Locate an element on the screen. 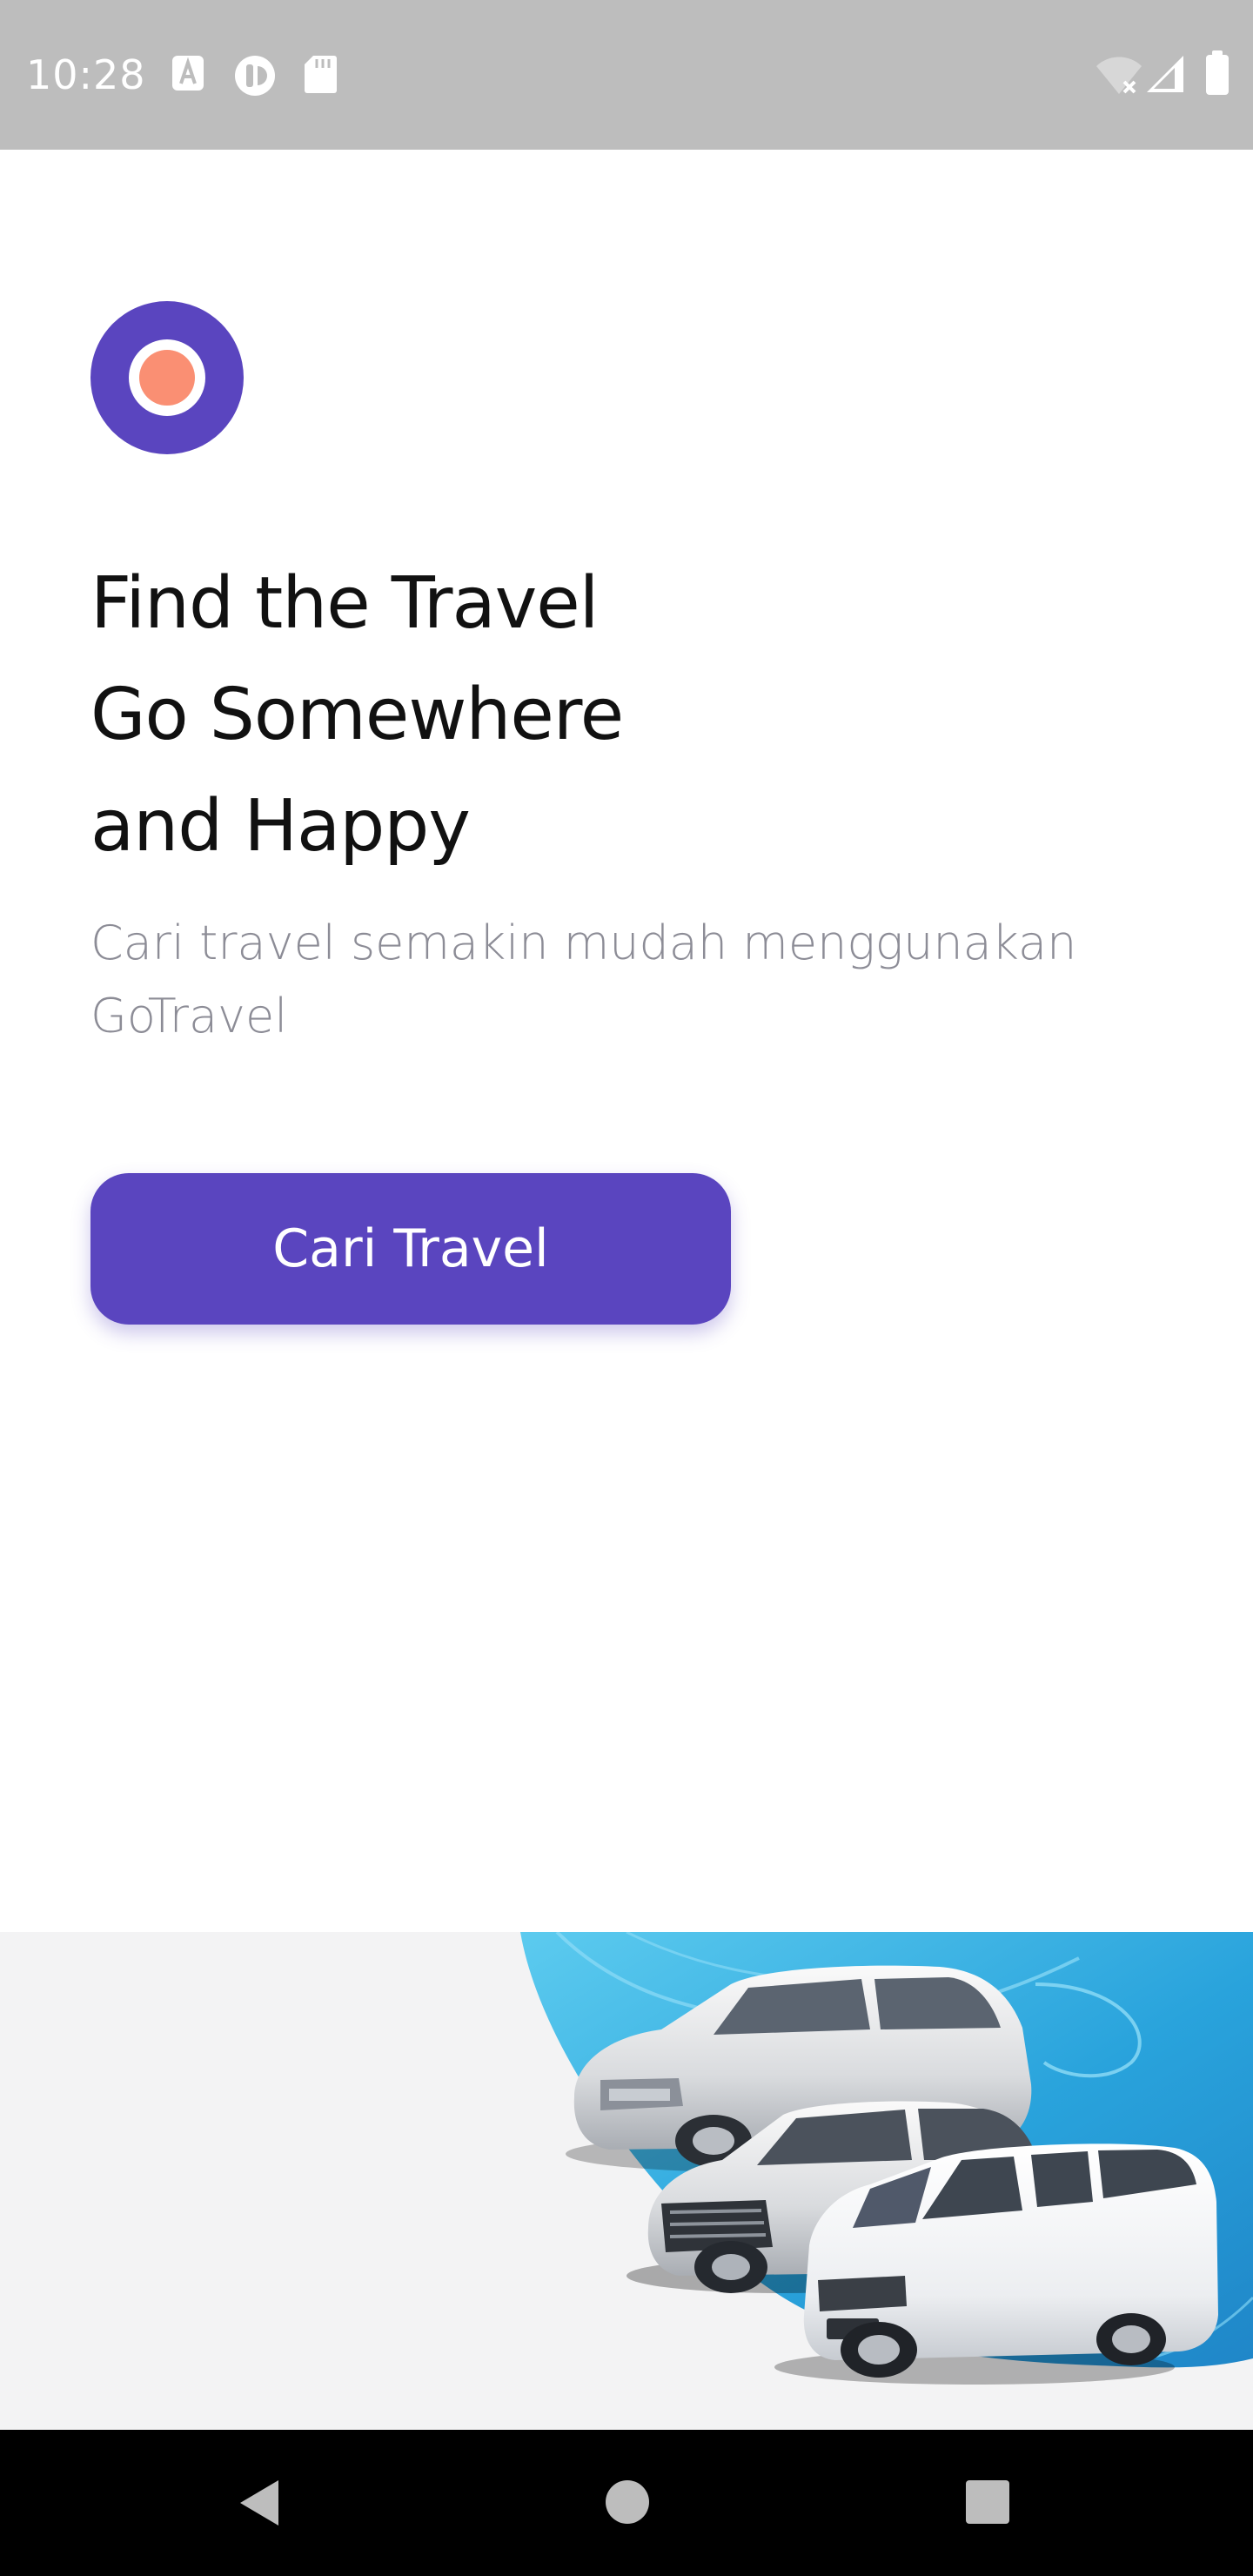  logo-dot is located at coordinates (167, 378).